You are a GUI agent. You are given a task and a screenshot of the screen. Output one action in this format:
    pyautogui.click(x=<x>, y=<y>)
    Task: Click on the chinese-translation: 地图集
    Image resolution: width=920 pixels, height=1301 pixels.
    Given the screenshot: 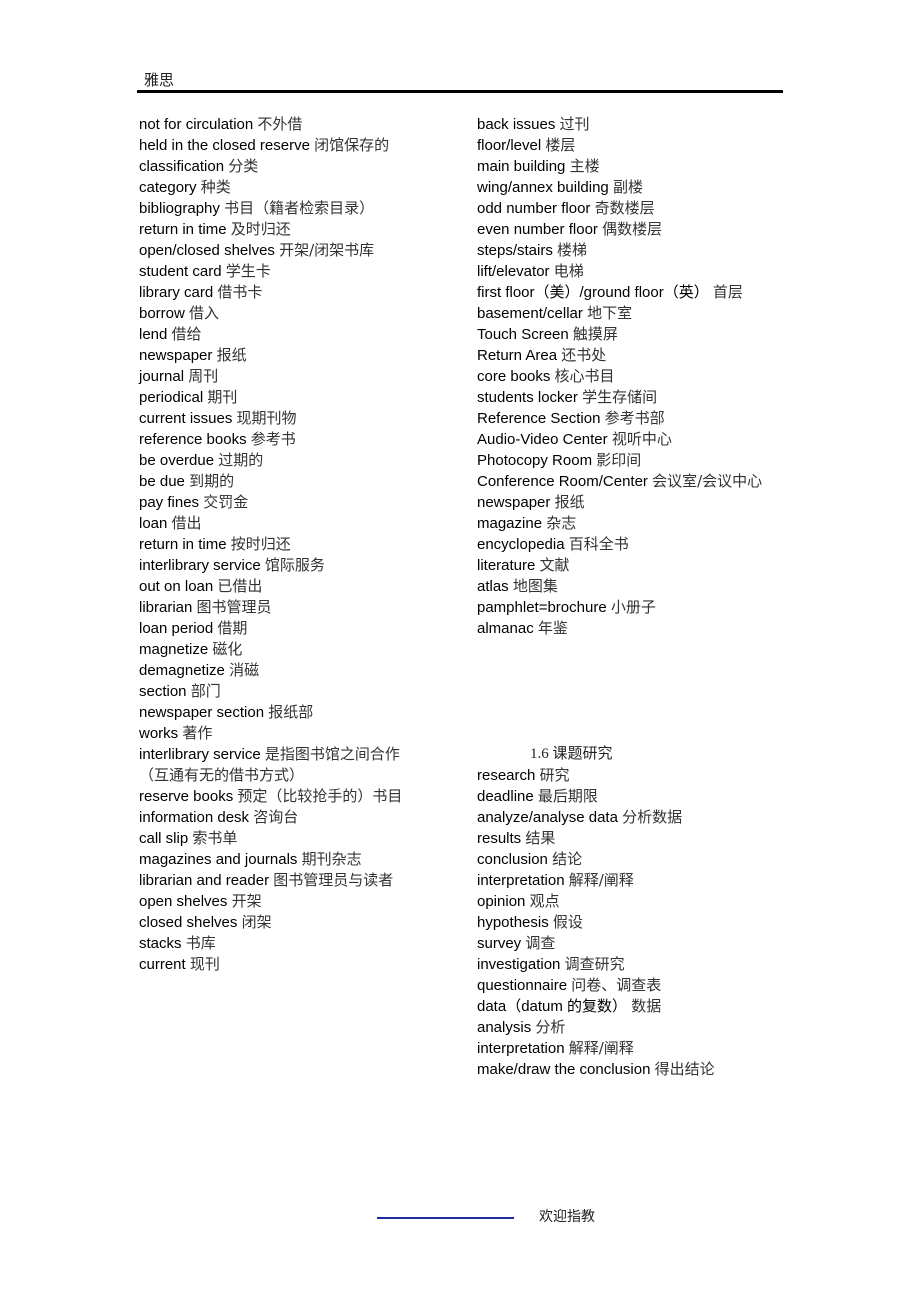 What is the action you would take?
    pyautogui.click(x=535, y=586)
    